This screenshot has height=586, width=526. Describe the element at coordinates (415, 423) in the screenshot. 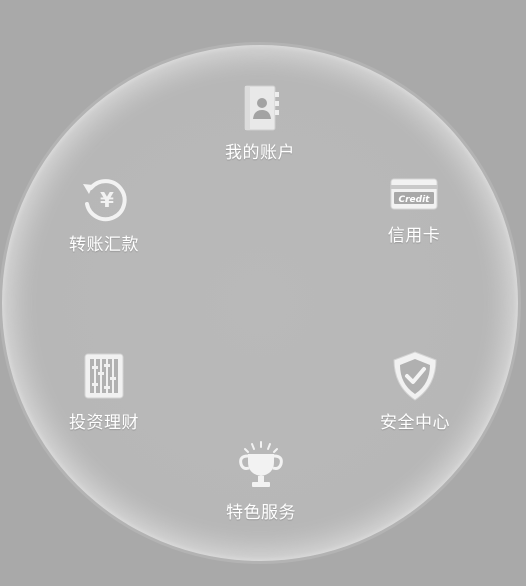

I see `menu-label-security-center: 安全中心` at that location.